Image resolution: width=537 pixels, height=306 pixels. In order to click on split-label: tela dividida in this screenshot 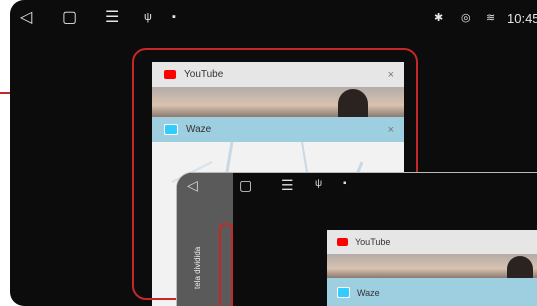, I will do `click(197, 267)`.